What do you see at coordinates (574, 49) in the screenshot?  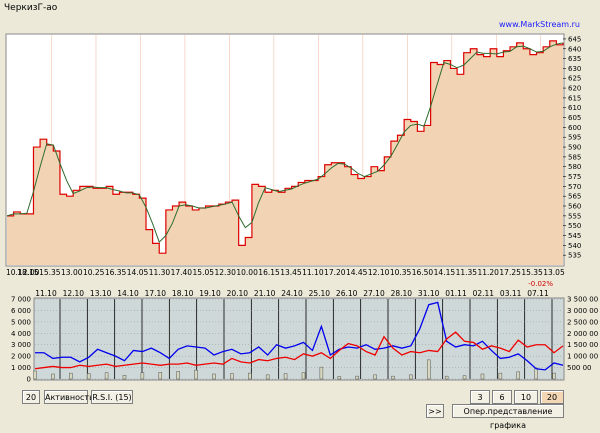 I see `price-y-tick-label: 640` at bounding box center [574, 49].